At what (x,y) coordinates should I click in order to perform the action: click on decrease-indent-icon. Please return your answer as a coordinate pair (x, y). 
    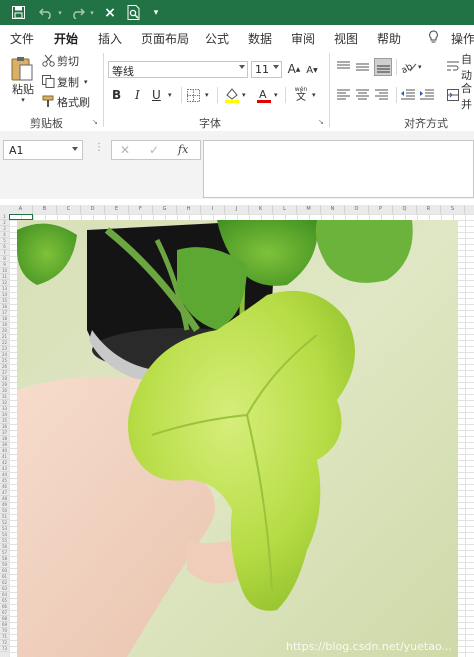
    Looking at the image, I should click on (408, 95).